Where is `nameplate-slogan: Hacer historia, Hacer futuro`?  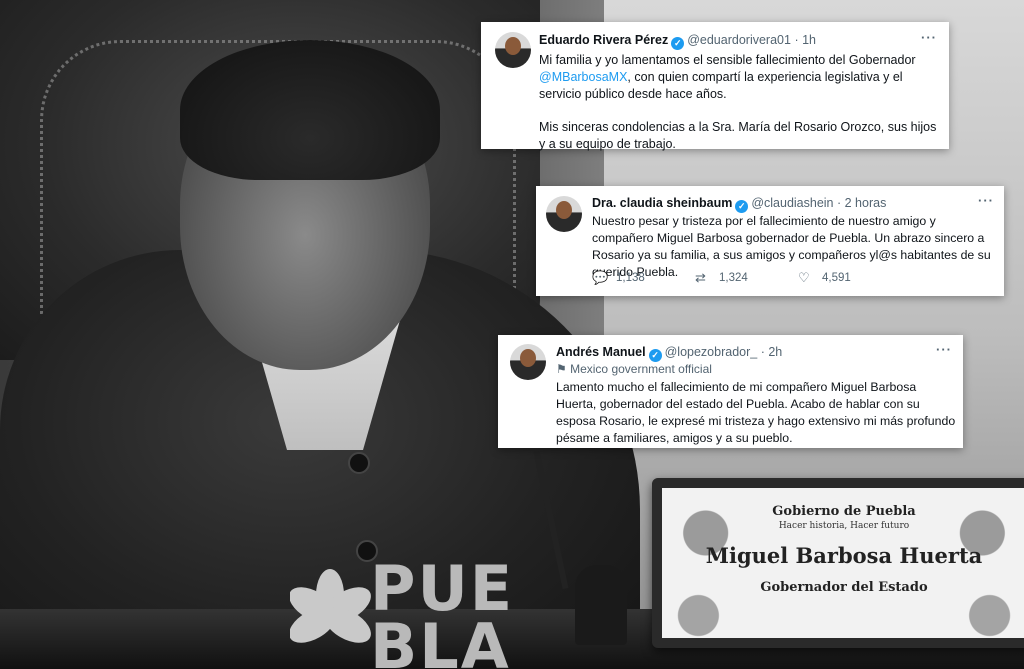
nameplate-slogan: Hacer historia, Hacer futuro is located at coordinates (844, 526).